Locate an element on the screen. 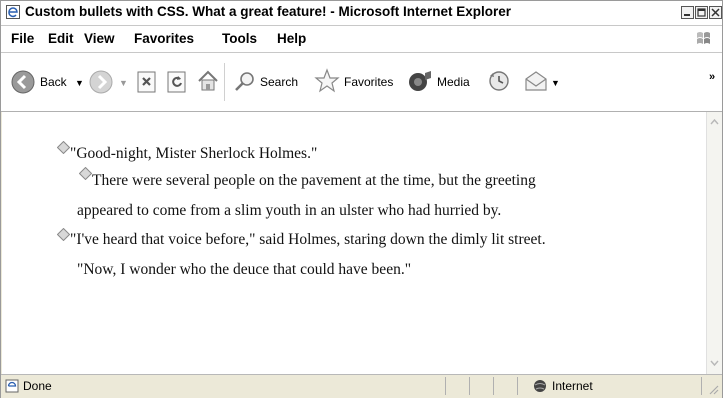  menu-edit: Edit is located at coordinates (61, 38).